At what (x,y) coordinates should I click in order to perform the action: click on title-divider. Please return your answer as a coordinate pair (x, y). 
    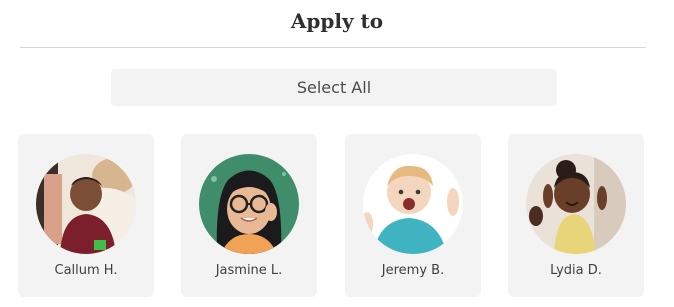
    Looking at the image, I should click on (333, 47).